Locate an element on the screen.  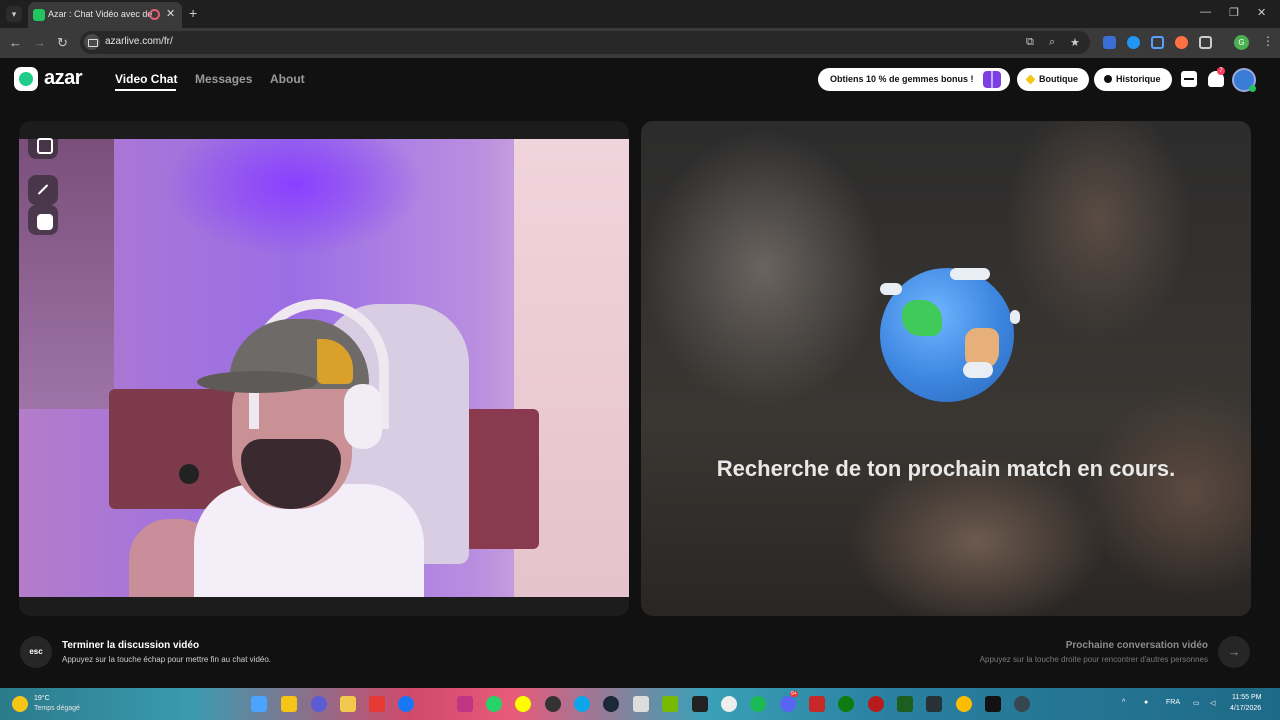
taskbar-date: 4/17/2026 is located at coordinates (1245, 708).